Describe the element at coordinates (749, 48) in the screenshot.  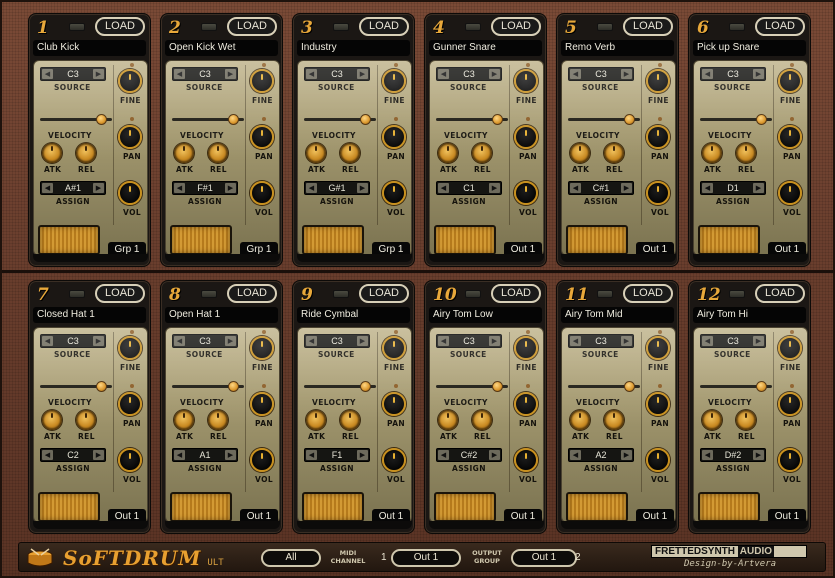
I see `sample-name-field: Pick up Snare` at that location.